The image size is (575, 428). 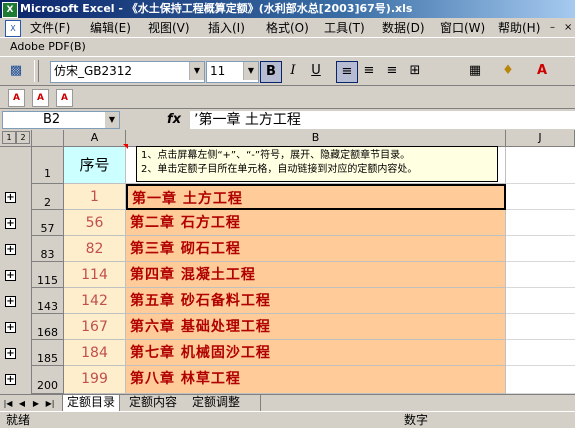 What do you see at coordinates (287, 28) in the screenshot?
I see `menu-format: 格式(O)` at bounding box center [287, 28].